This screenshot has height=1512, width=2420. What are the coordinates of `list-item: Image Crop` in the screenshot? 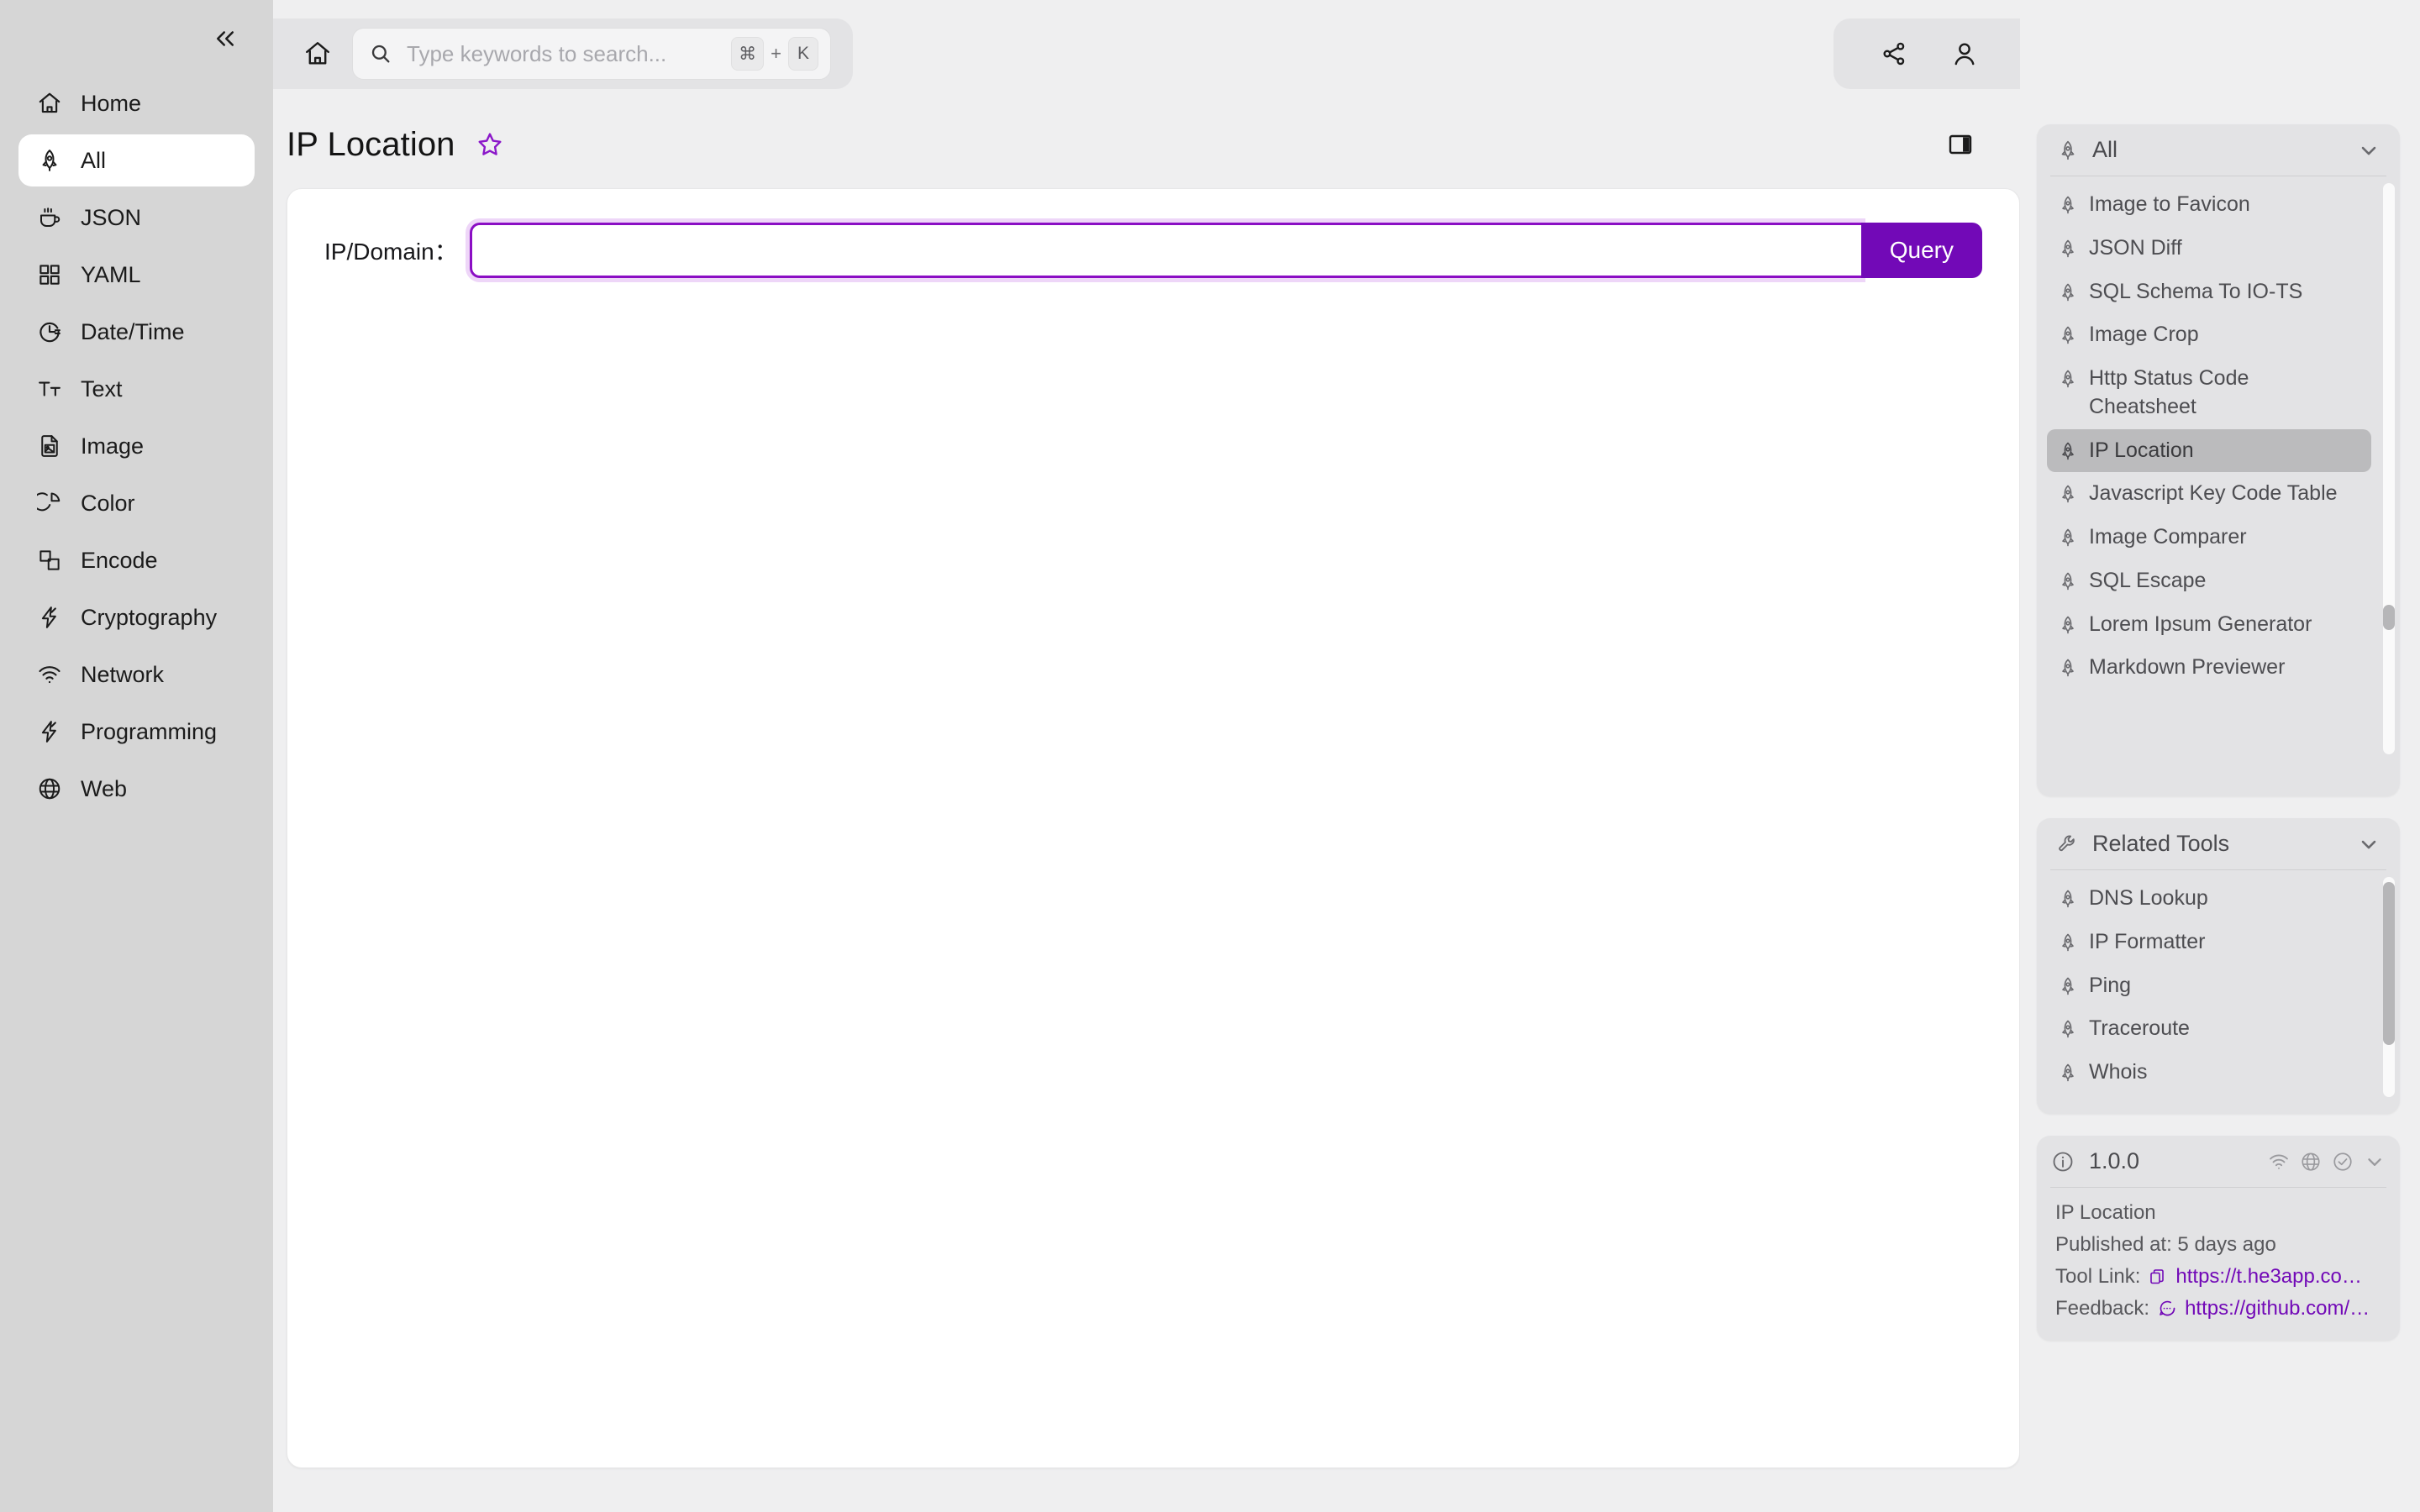 It's located at (2209, 335).